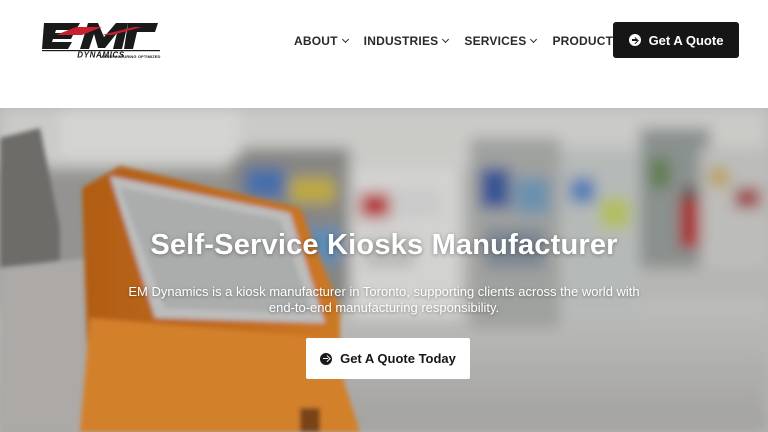  I want to click on nav-item-about: ABOUT, so click(321, 41).